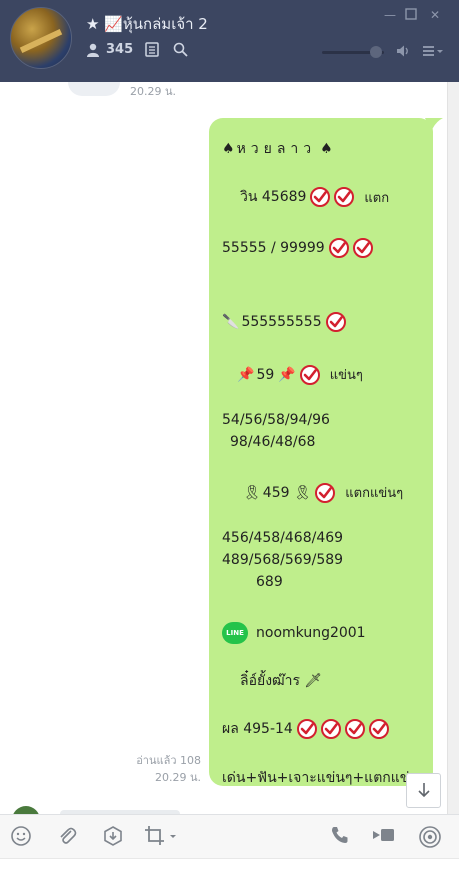  Describe the element at coordinates (152, 49) in the screenshot. I see `notes-icon` at that location.